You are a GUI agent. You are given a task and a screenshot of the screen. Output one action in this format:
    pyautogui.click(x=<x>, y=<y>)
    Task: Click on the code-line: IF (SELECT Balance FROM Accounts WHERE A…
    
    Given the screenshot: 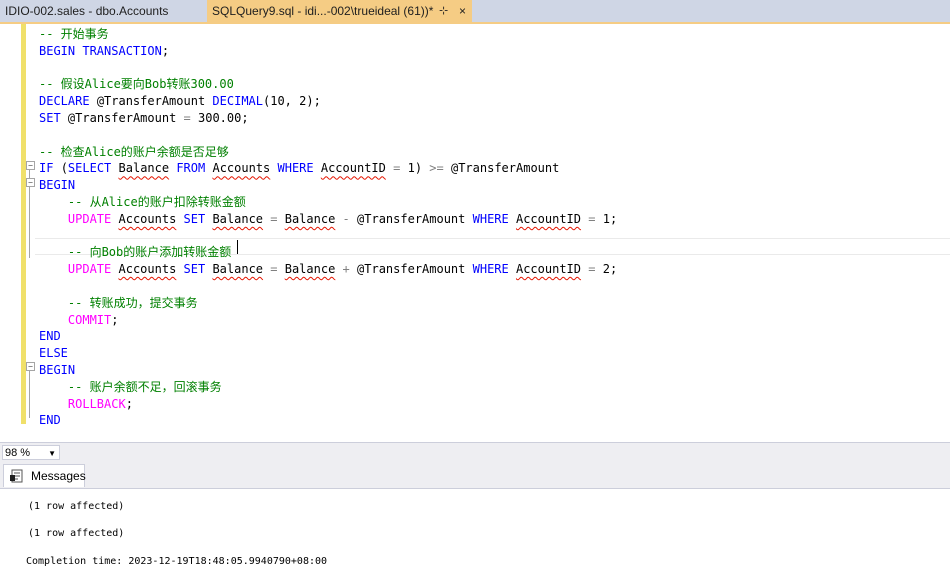 What is the action you would take?
    pyautogui.click(x=299, y=168)
    